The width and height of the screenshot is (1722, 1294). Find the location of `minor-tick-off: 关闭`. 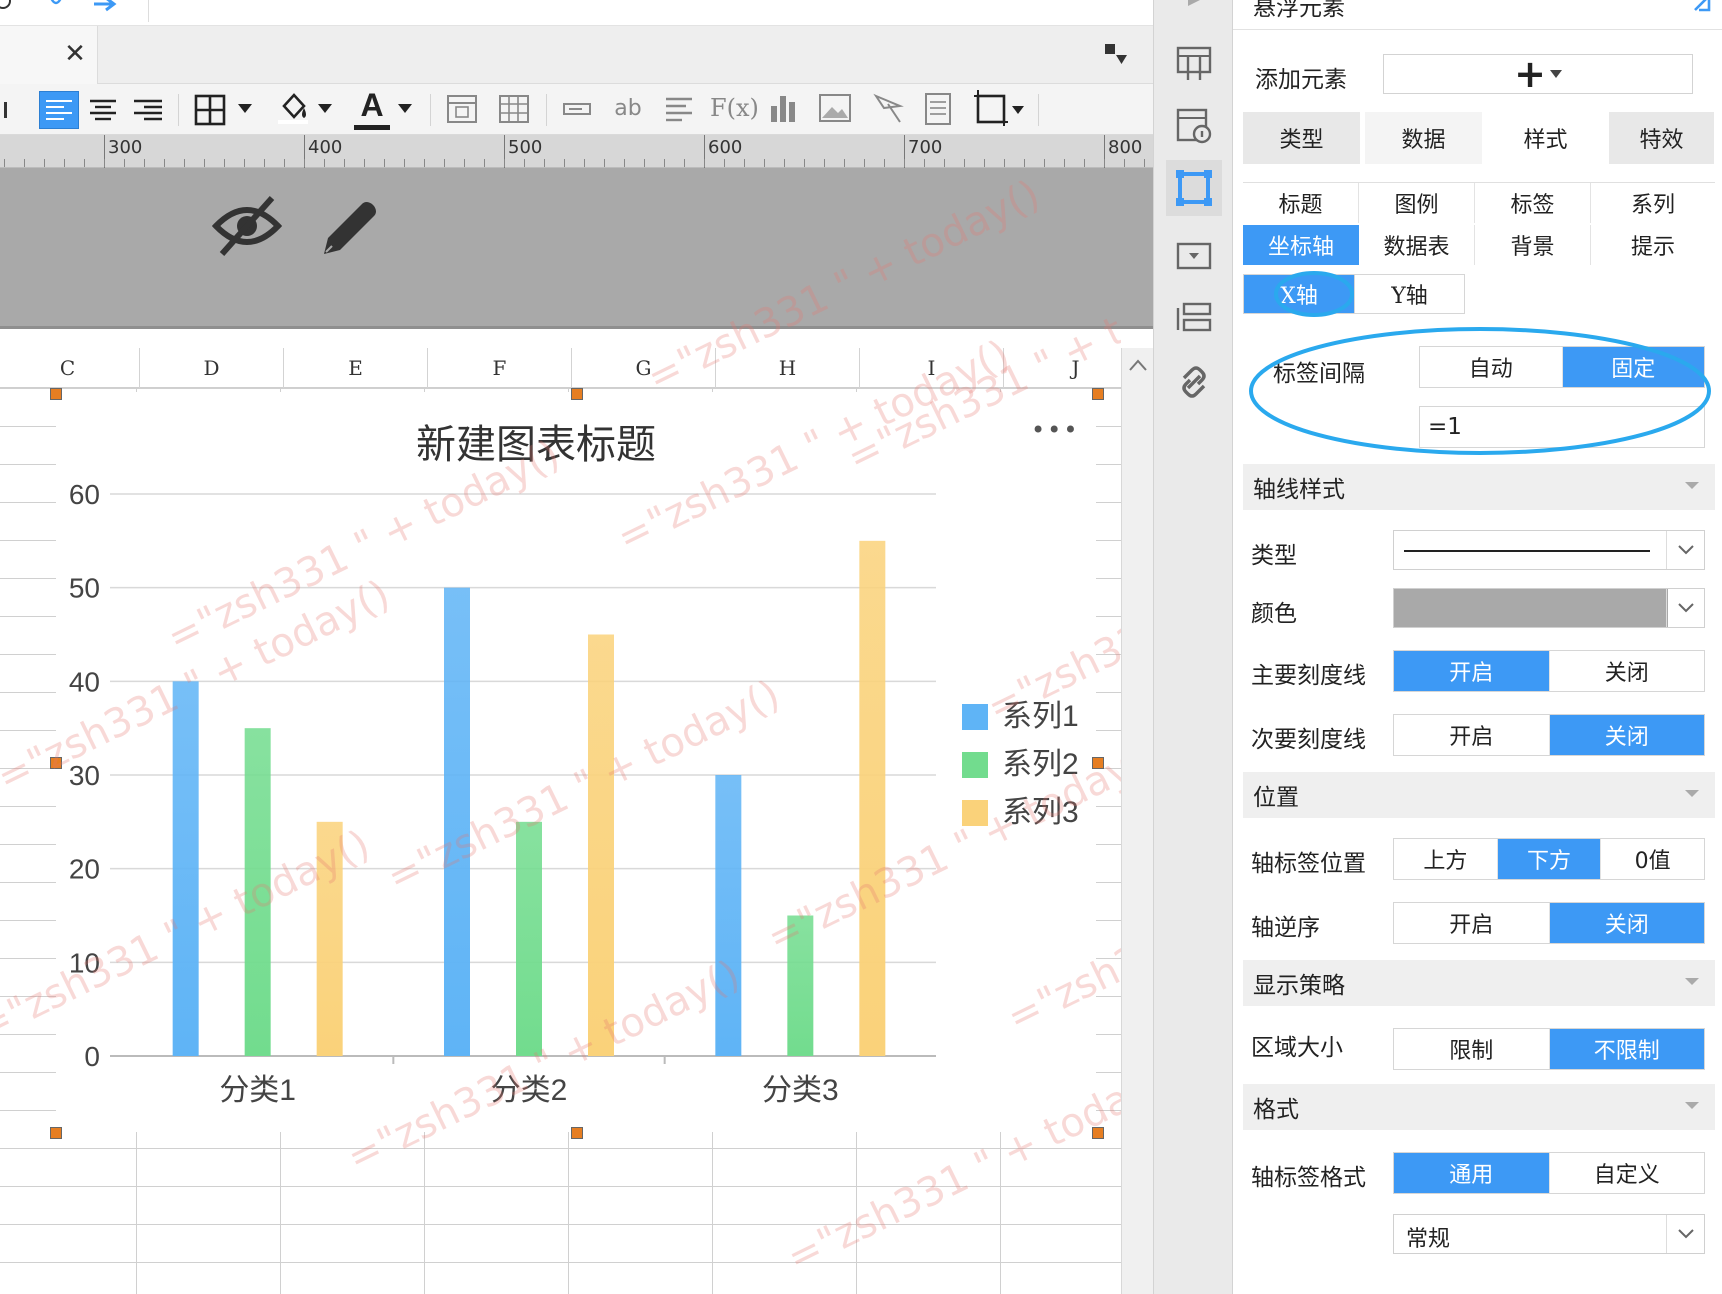

minor-tick-off: 关闭 is located at coordinates (1626, 735).